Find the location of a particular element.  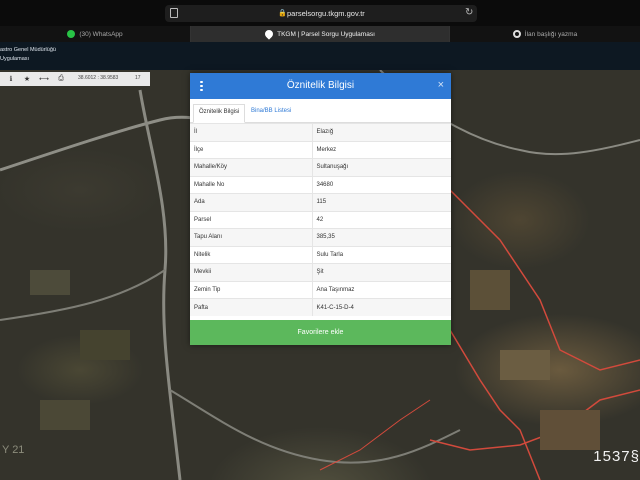

tab-attribute-info: Öznitelik Bilgisi is located at coordinates (219, 113).